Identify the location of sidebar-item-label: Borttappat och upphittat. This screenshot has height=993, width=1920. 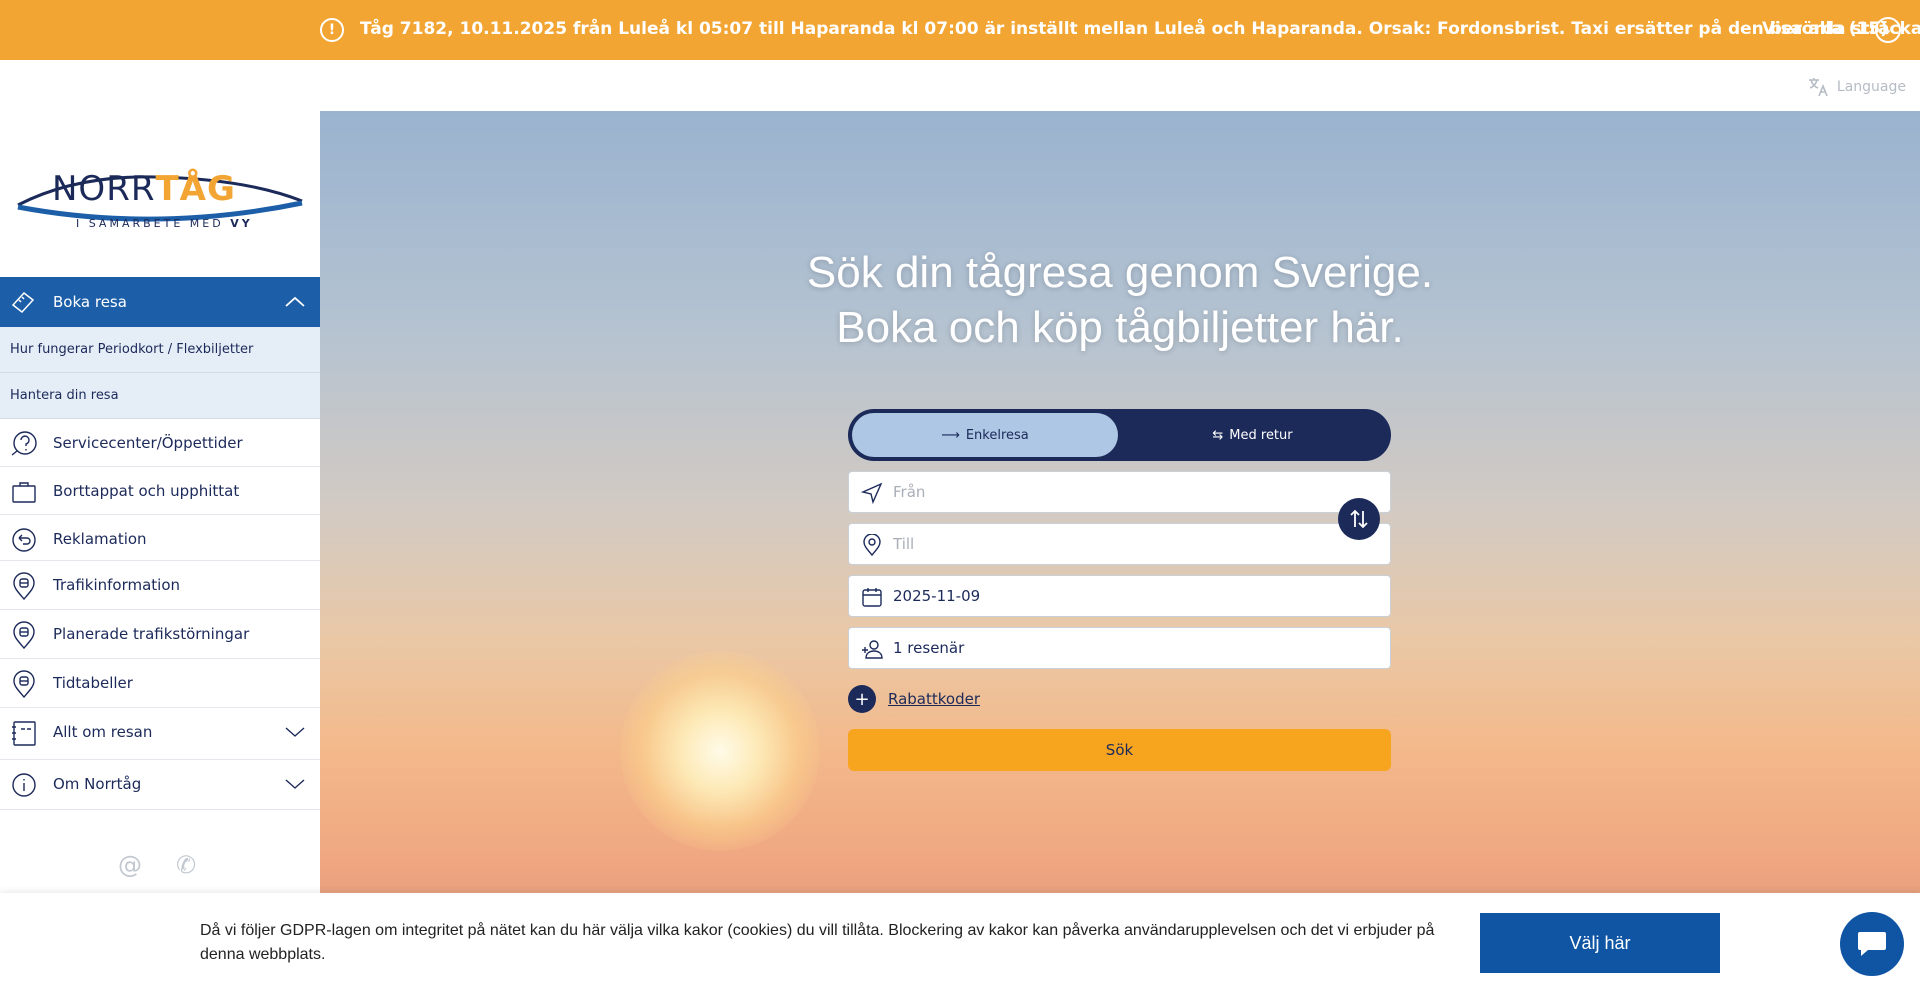
(146, 491).